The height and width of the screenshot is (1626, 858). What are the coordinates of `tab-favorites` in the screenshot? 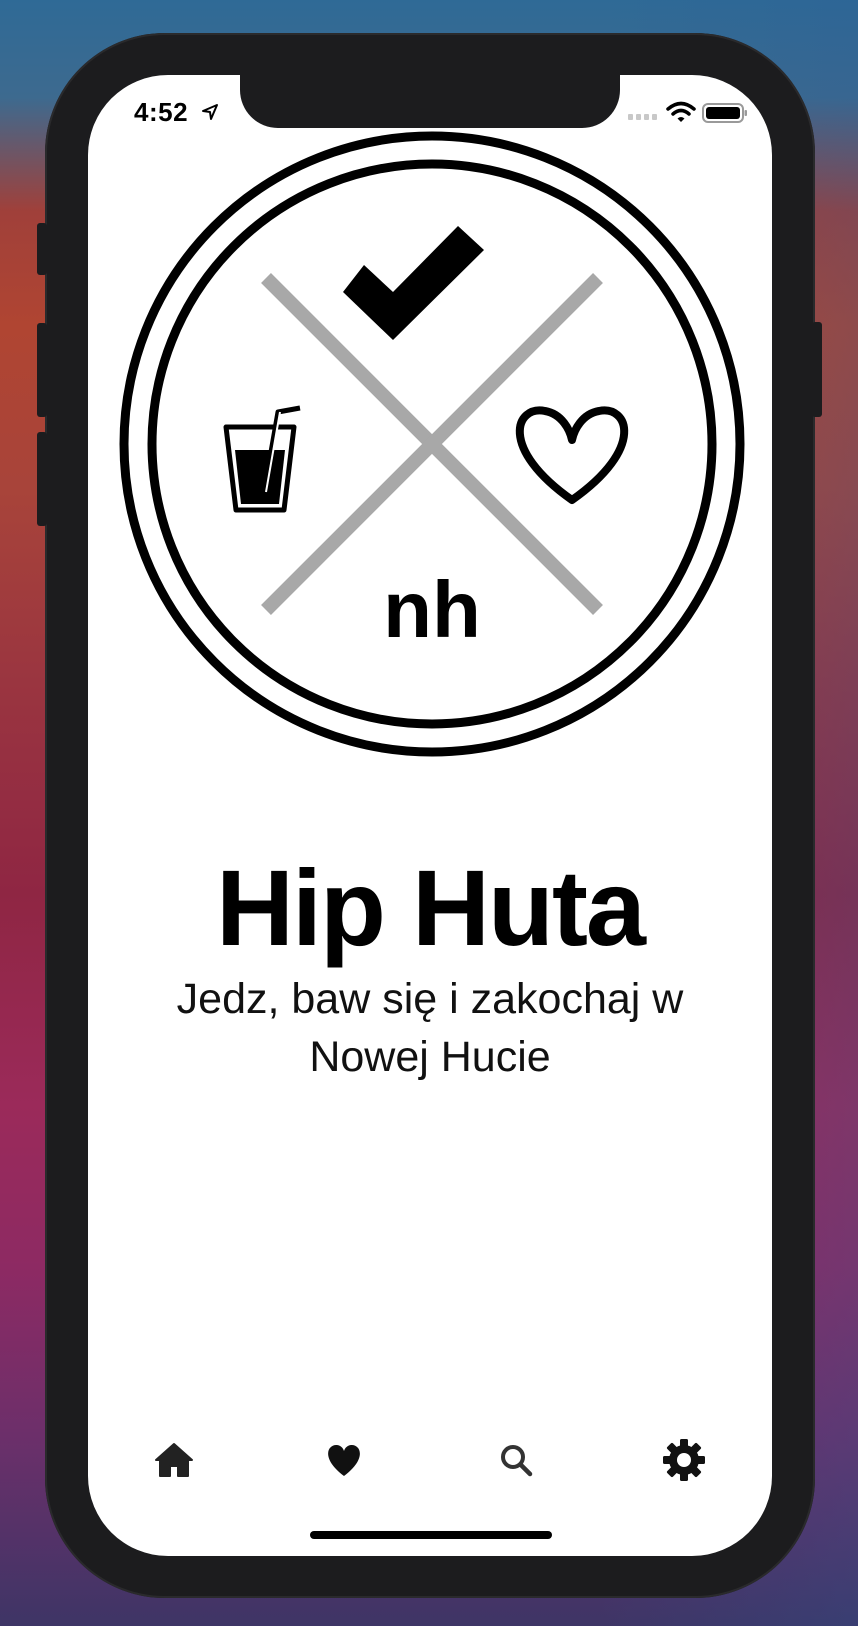 It's located at (344, 1460).